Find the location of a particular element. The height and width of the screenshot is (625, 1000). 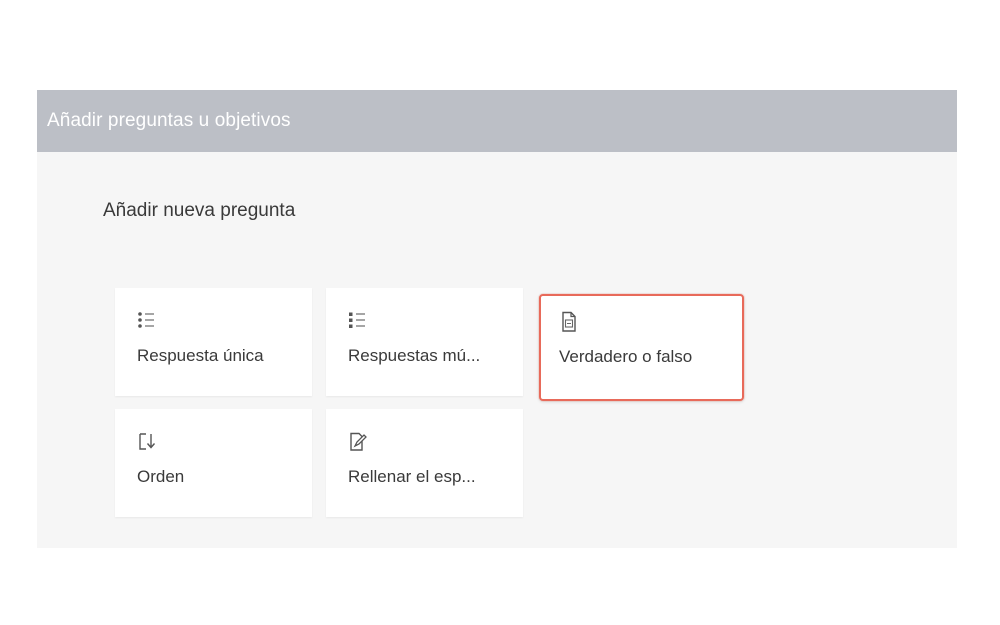

single-choice-list-icon is located at coordinates (147, 321).